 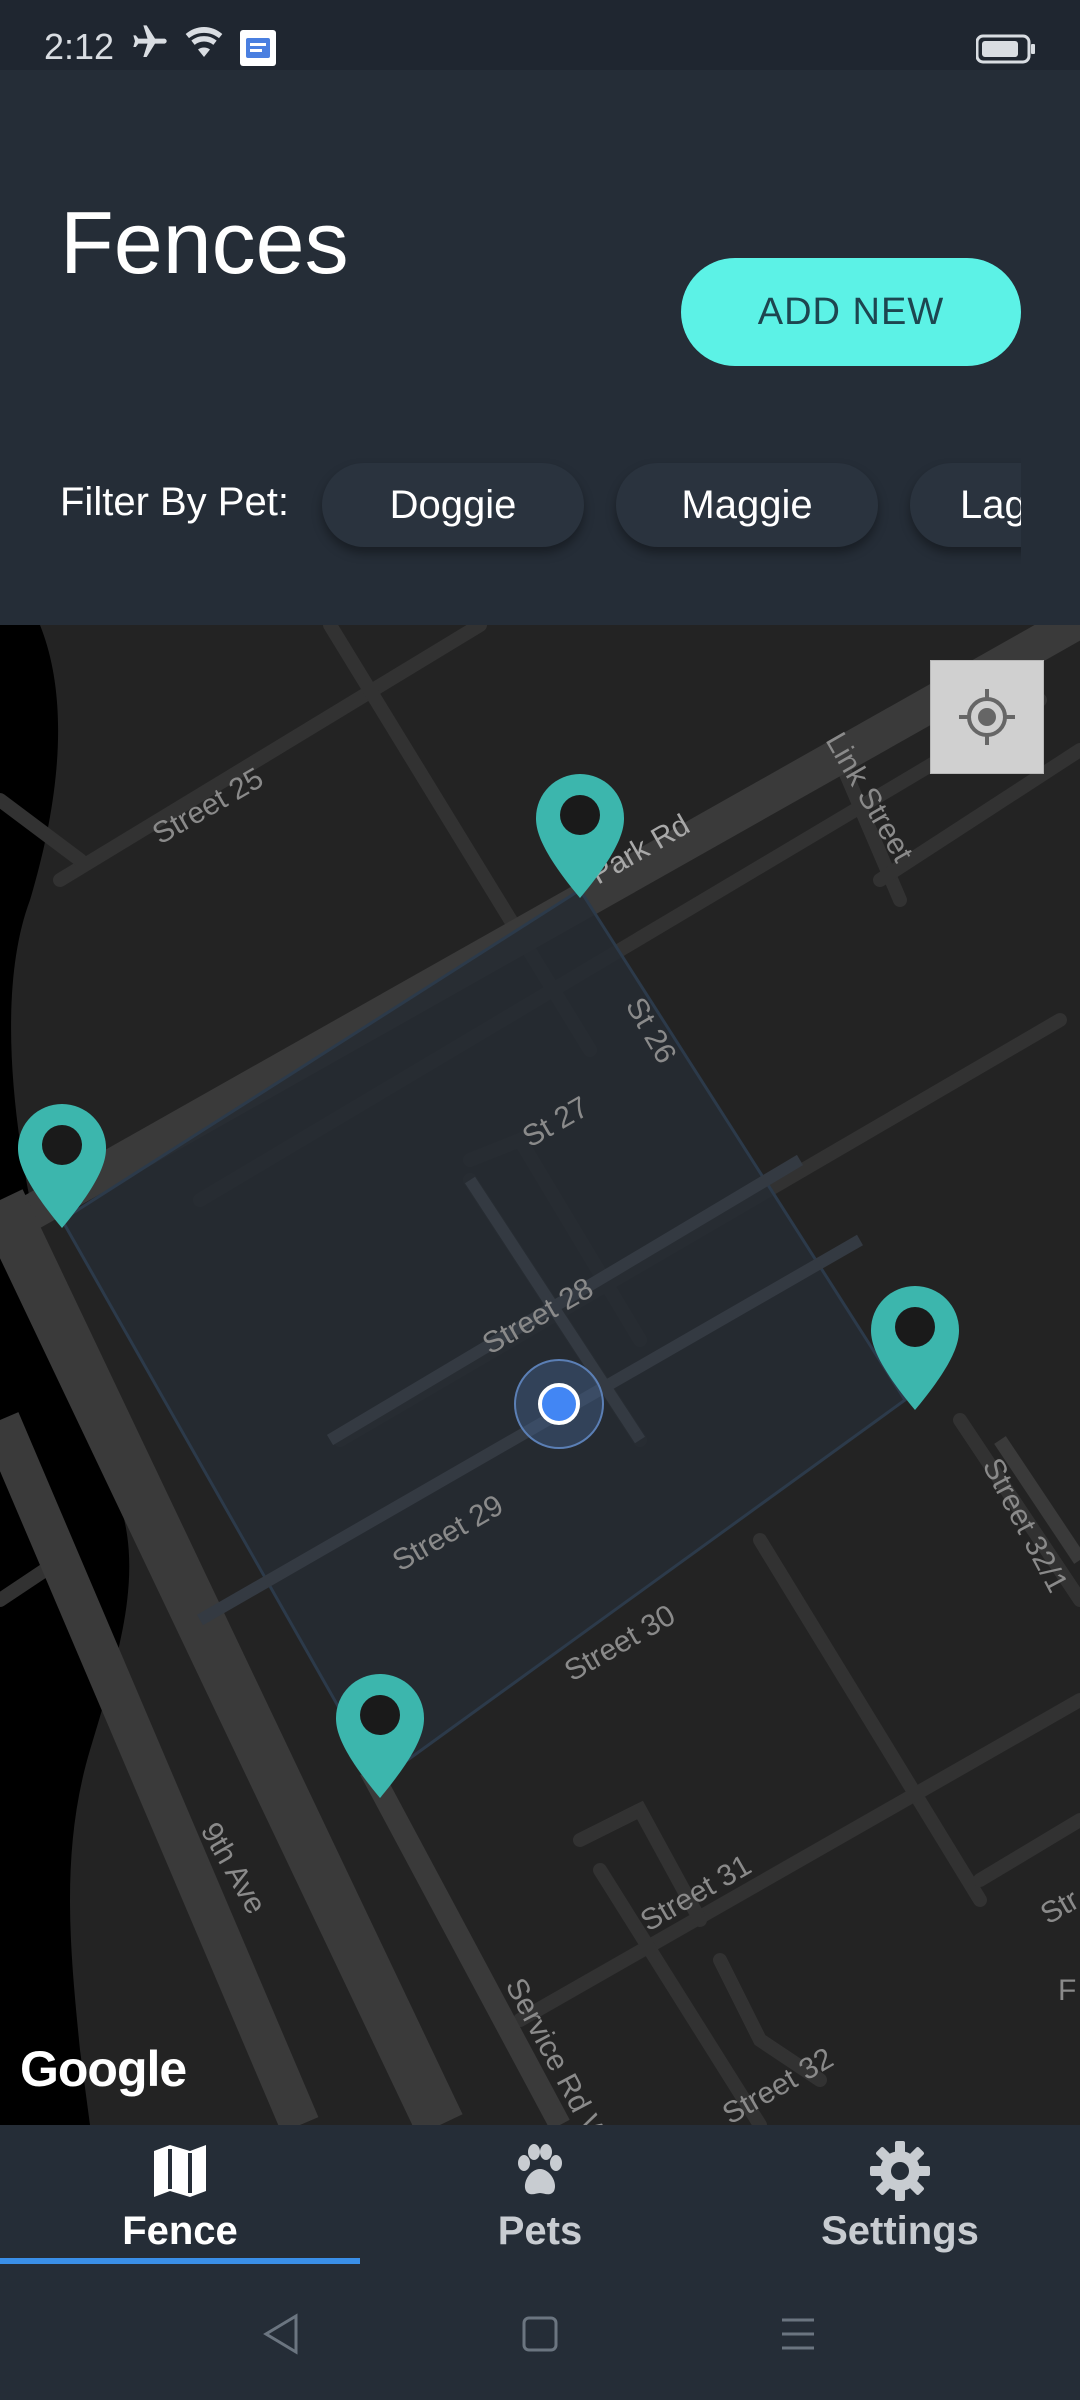 I want to click on blue-dot-icon, so click(x=559, y=1404).